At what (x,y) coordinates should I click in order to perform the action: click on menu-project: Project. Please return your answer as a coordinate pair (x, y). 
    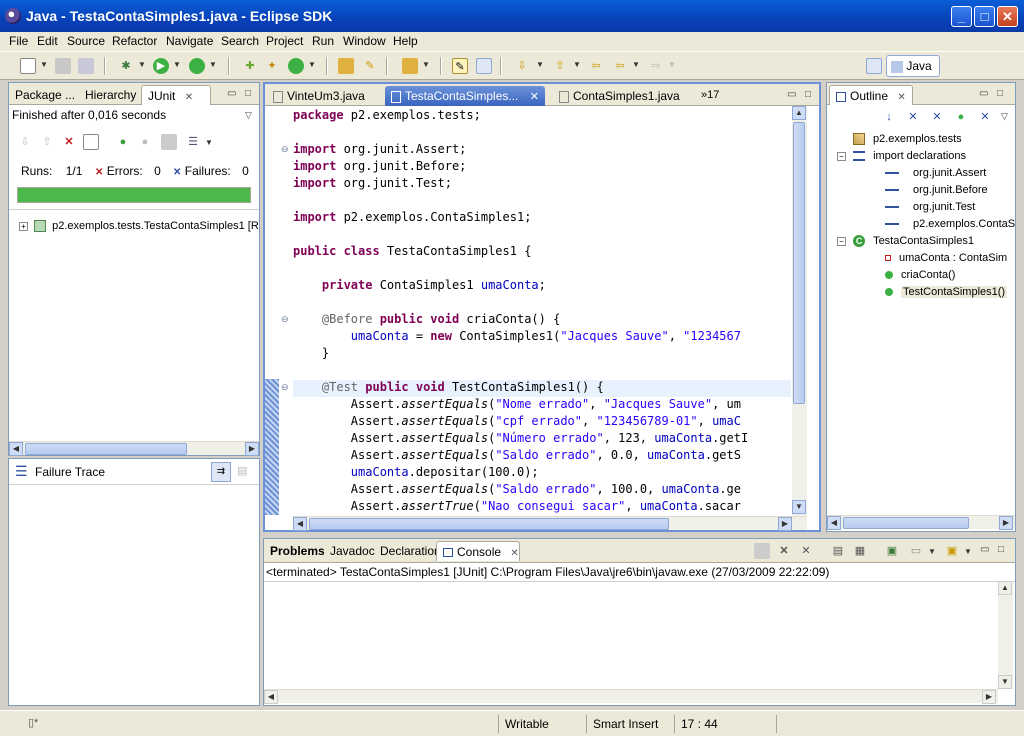
    Looking at the image, I should click on (284, 41).